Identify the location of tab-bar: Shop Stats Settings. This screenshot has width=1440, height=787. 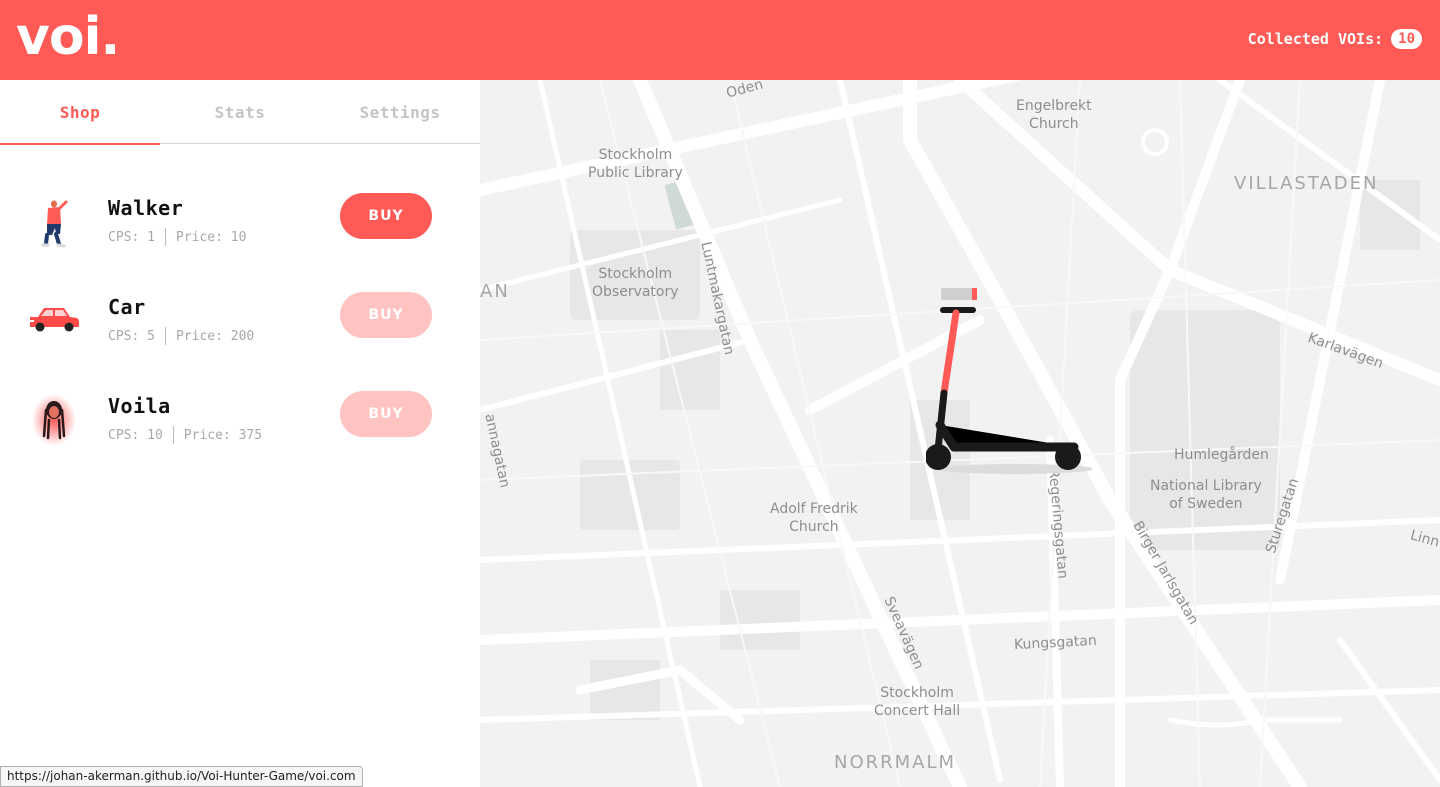
(240, 112).